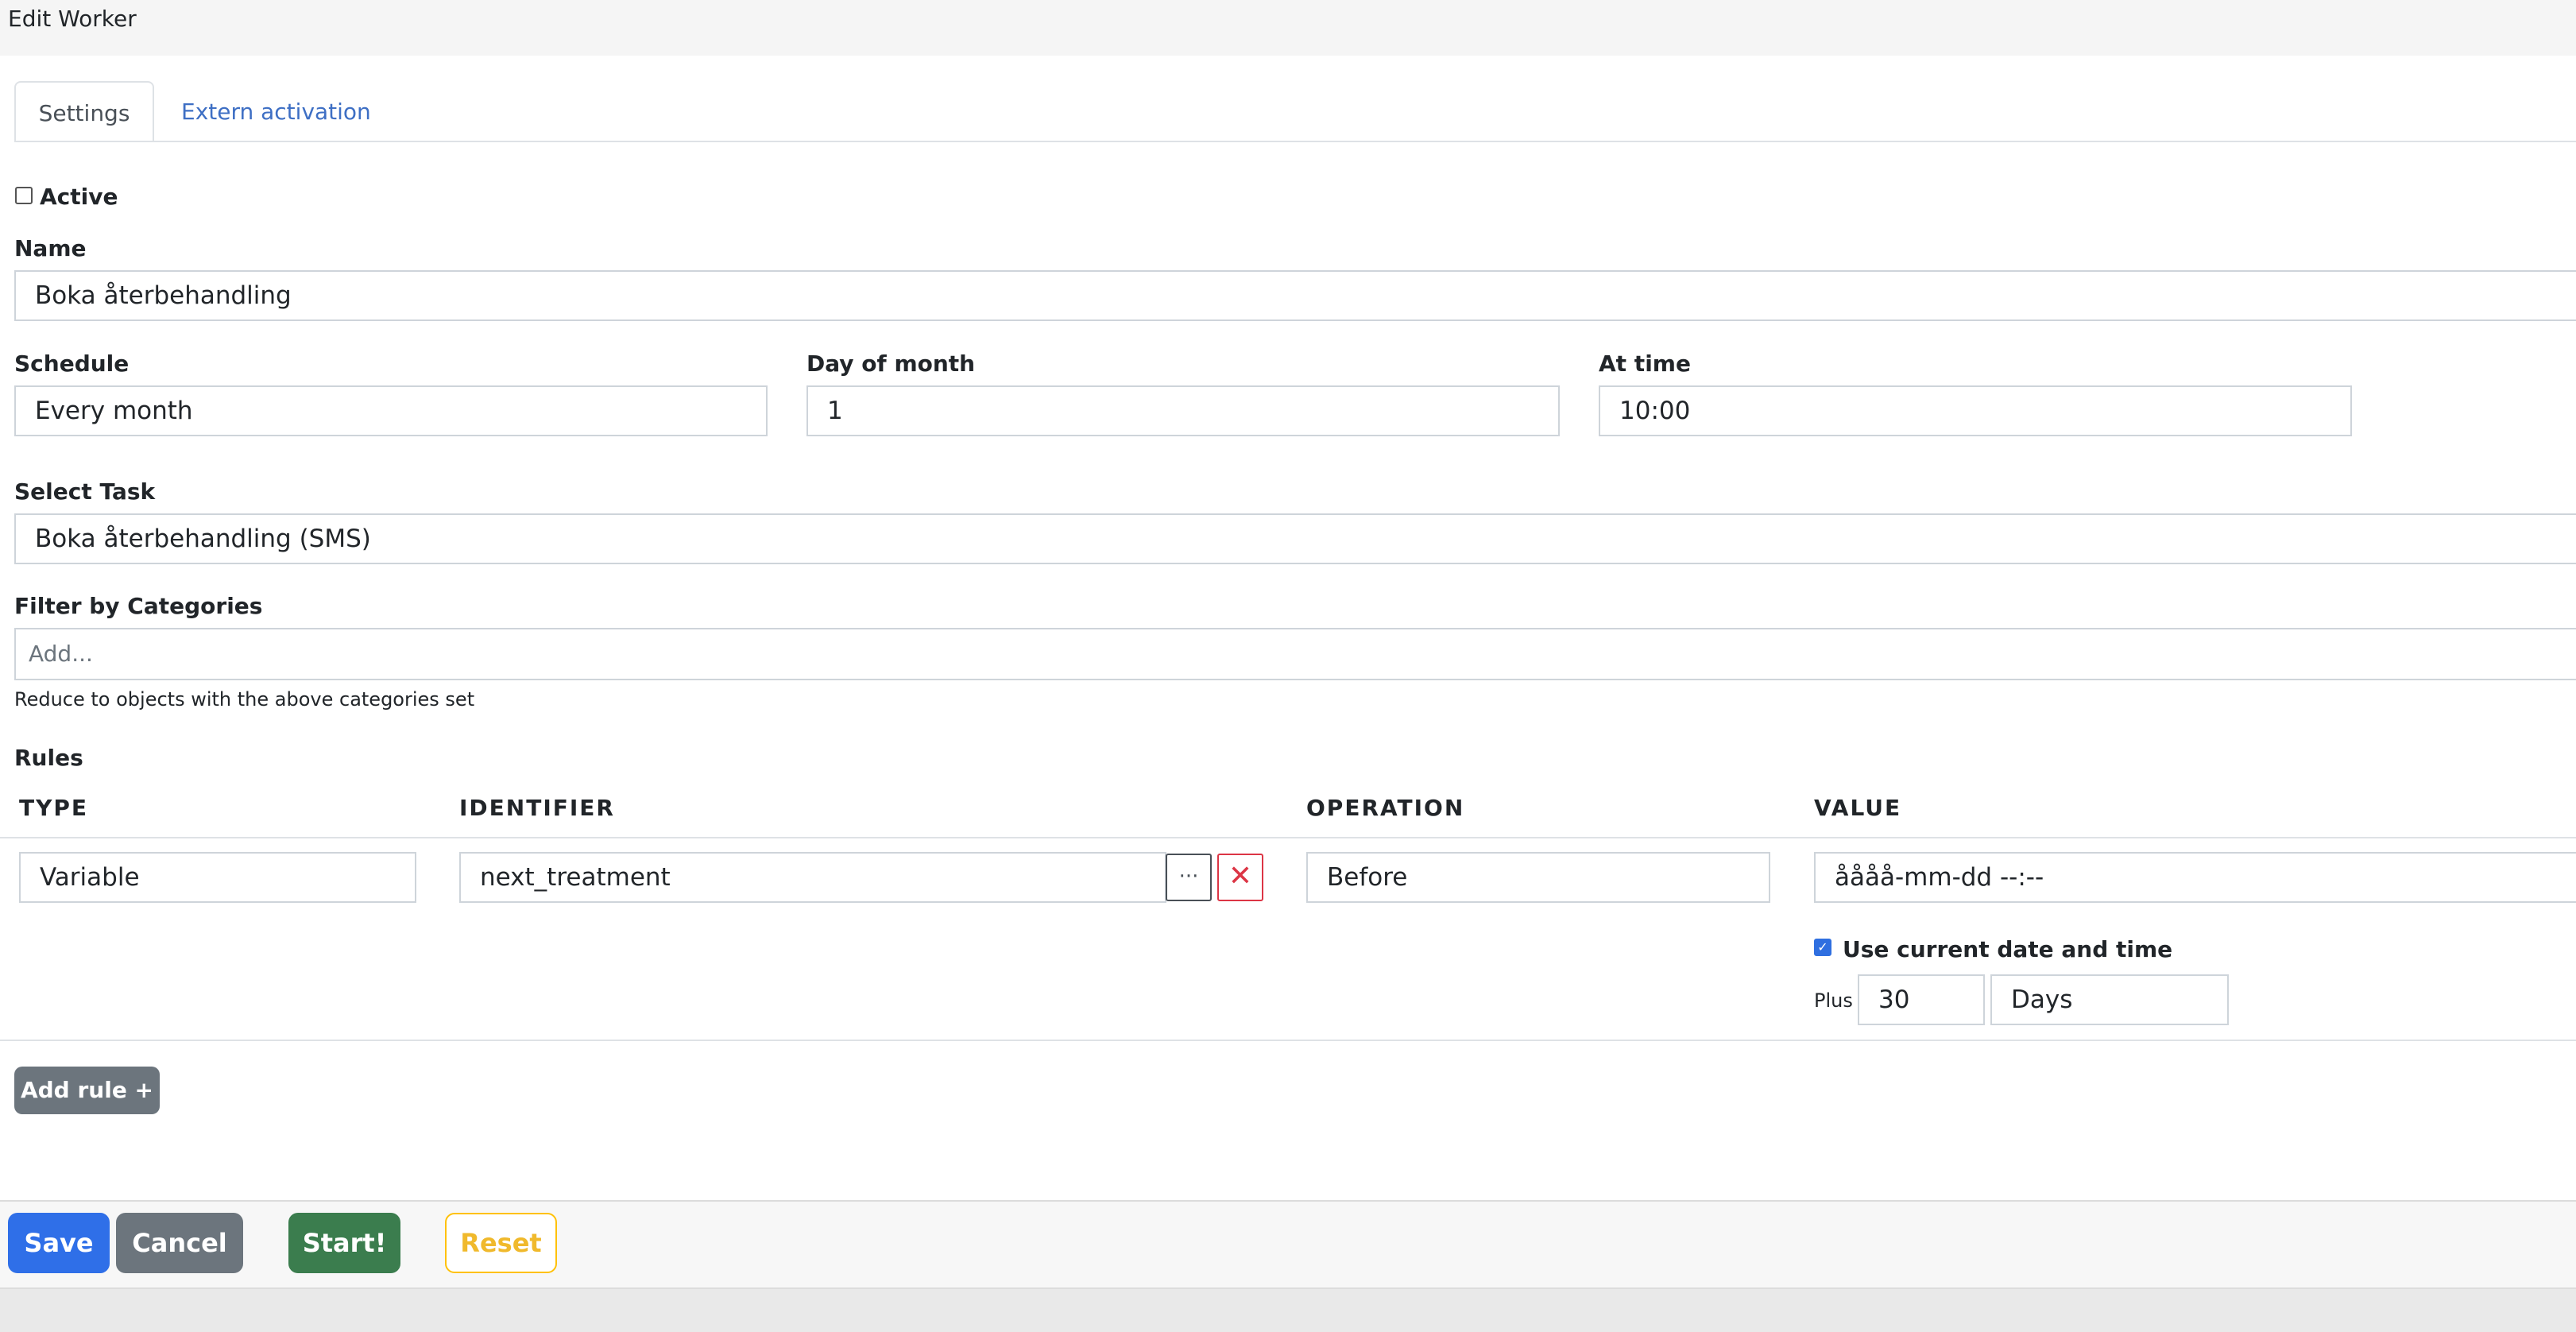  What do you see at coordinates (50, 248) in the screenshot?
I see `name-label: Name` at bounding box center [50, 248].